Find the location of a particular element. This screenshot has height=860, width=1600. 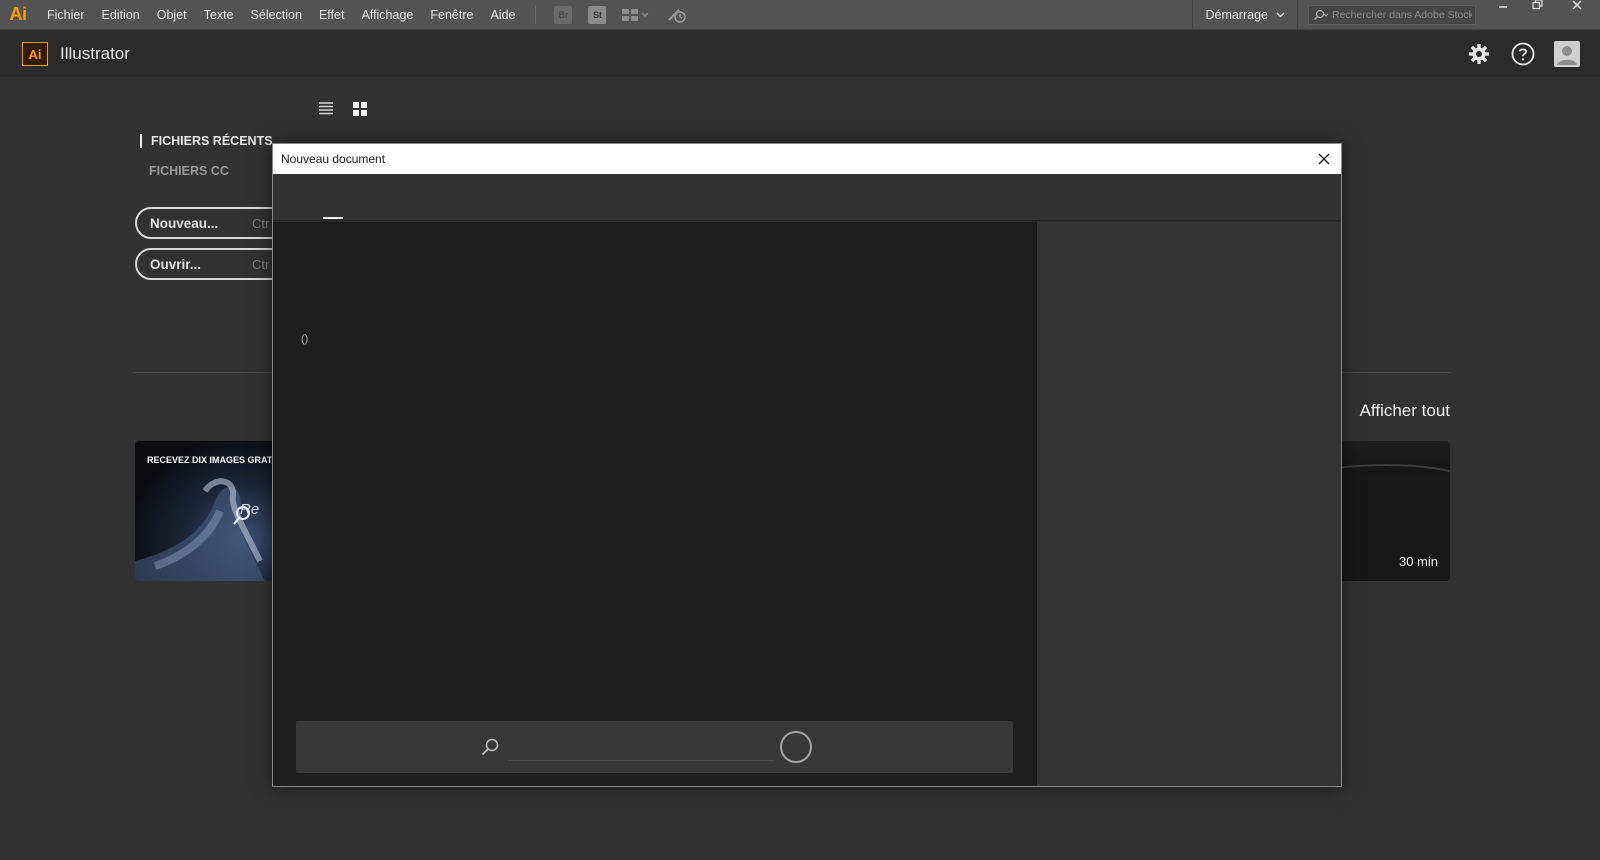

active-tab-indicator is located at coordinates (333, 218).